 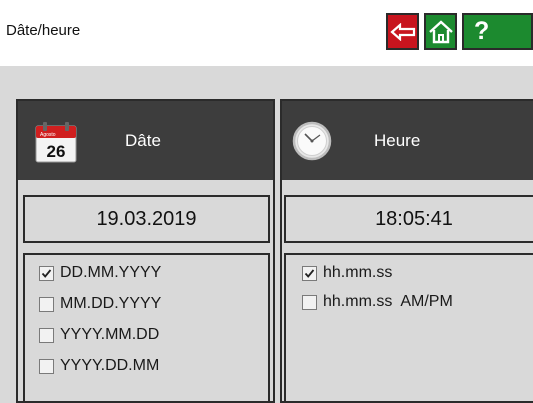 What do you see at coordinates (110, 334) in the screenshot?
I see `option-label: YYYY.MM.DD` at bounding box center [110, 334].